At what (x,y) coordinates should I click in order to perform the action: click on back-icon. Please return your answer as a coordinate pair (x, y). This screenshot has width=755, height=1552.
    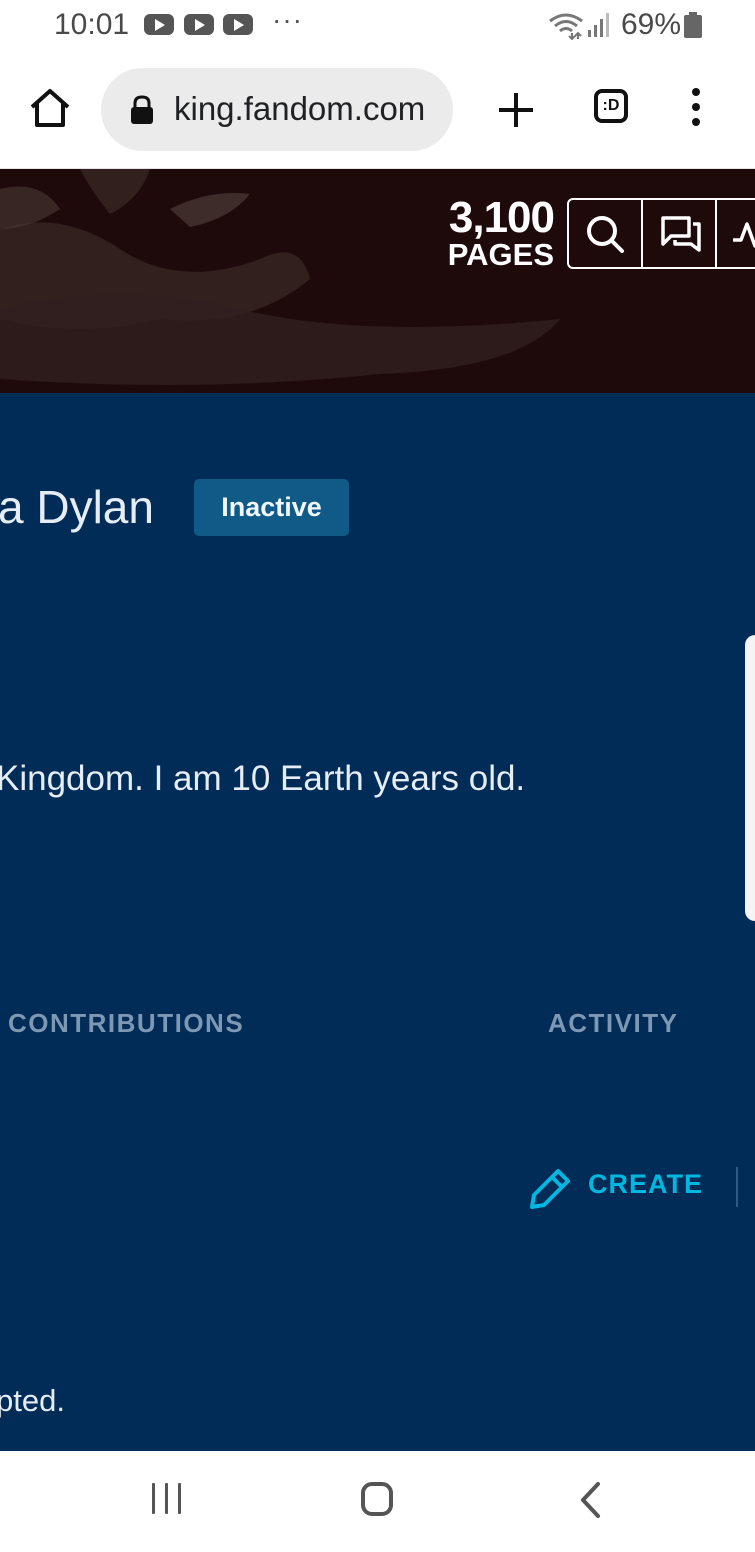
    Looking at the image, I should click on (591, 1500).